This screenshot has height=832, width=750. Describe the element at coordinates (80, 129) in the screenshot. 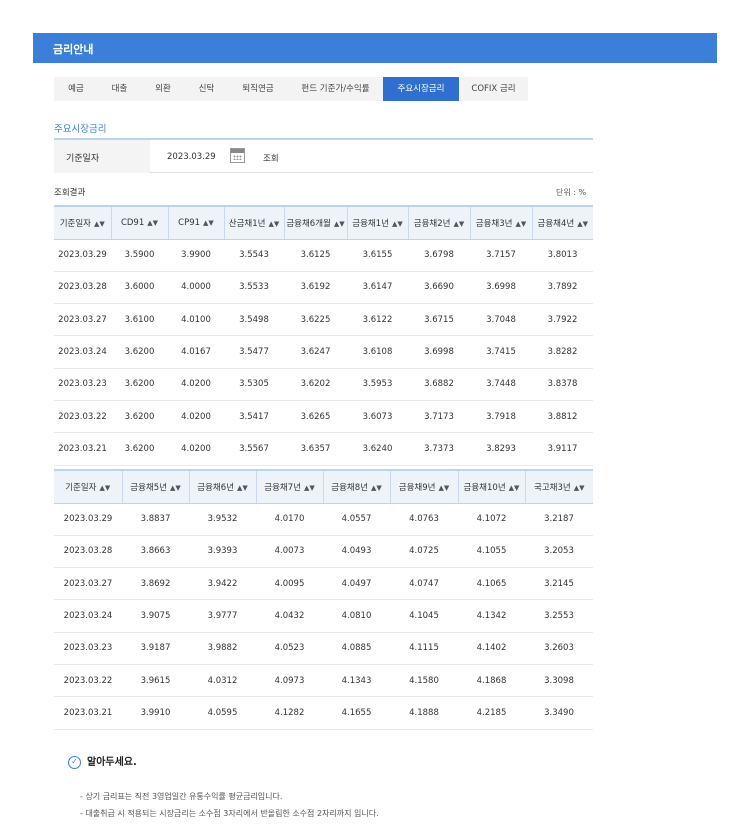

I see `section-title: 주요시장금리` at that location.